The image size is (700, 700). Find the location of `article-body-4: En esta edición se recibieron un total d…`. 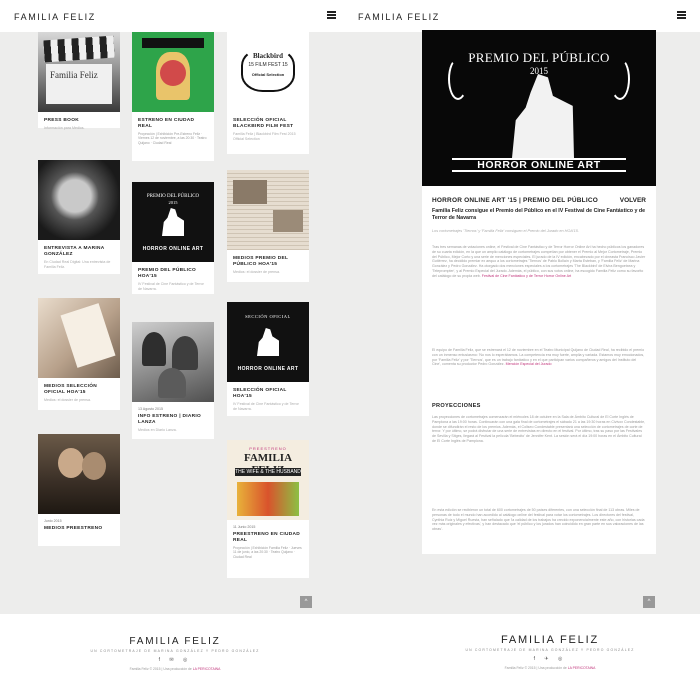

article-body-4: En esta edición se recibieron un total d… is located at coordinates (538, 520).